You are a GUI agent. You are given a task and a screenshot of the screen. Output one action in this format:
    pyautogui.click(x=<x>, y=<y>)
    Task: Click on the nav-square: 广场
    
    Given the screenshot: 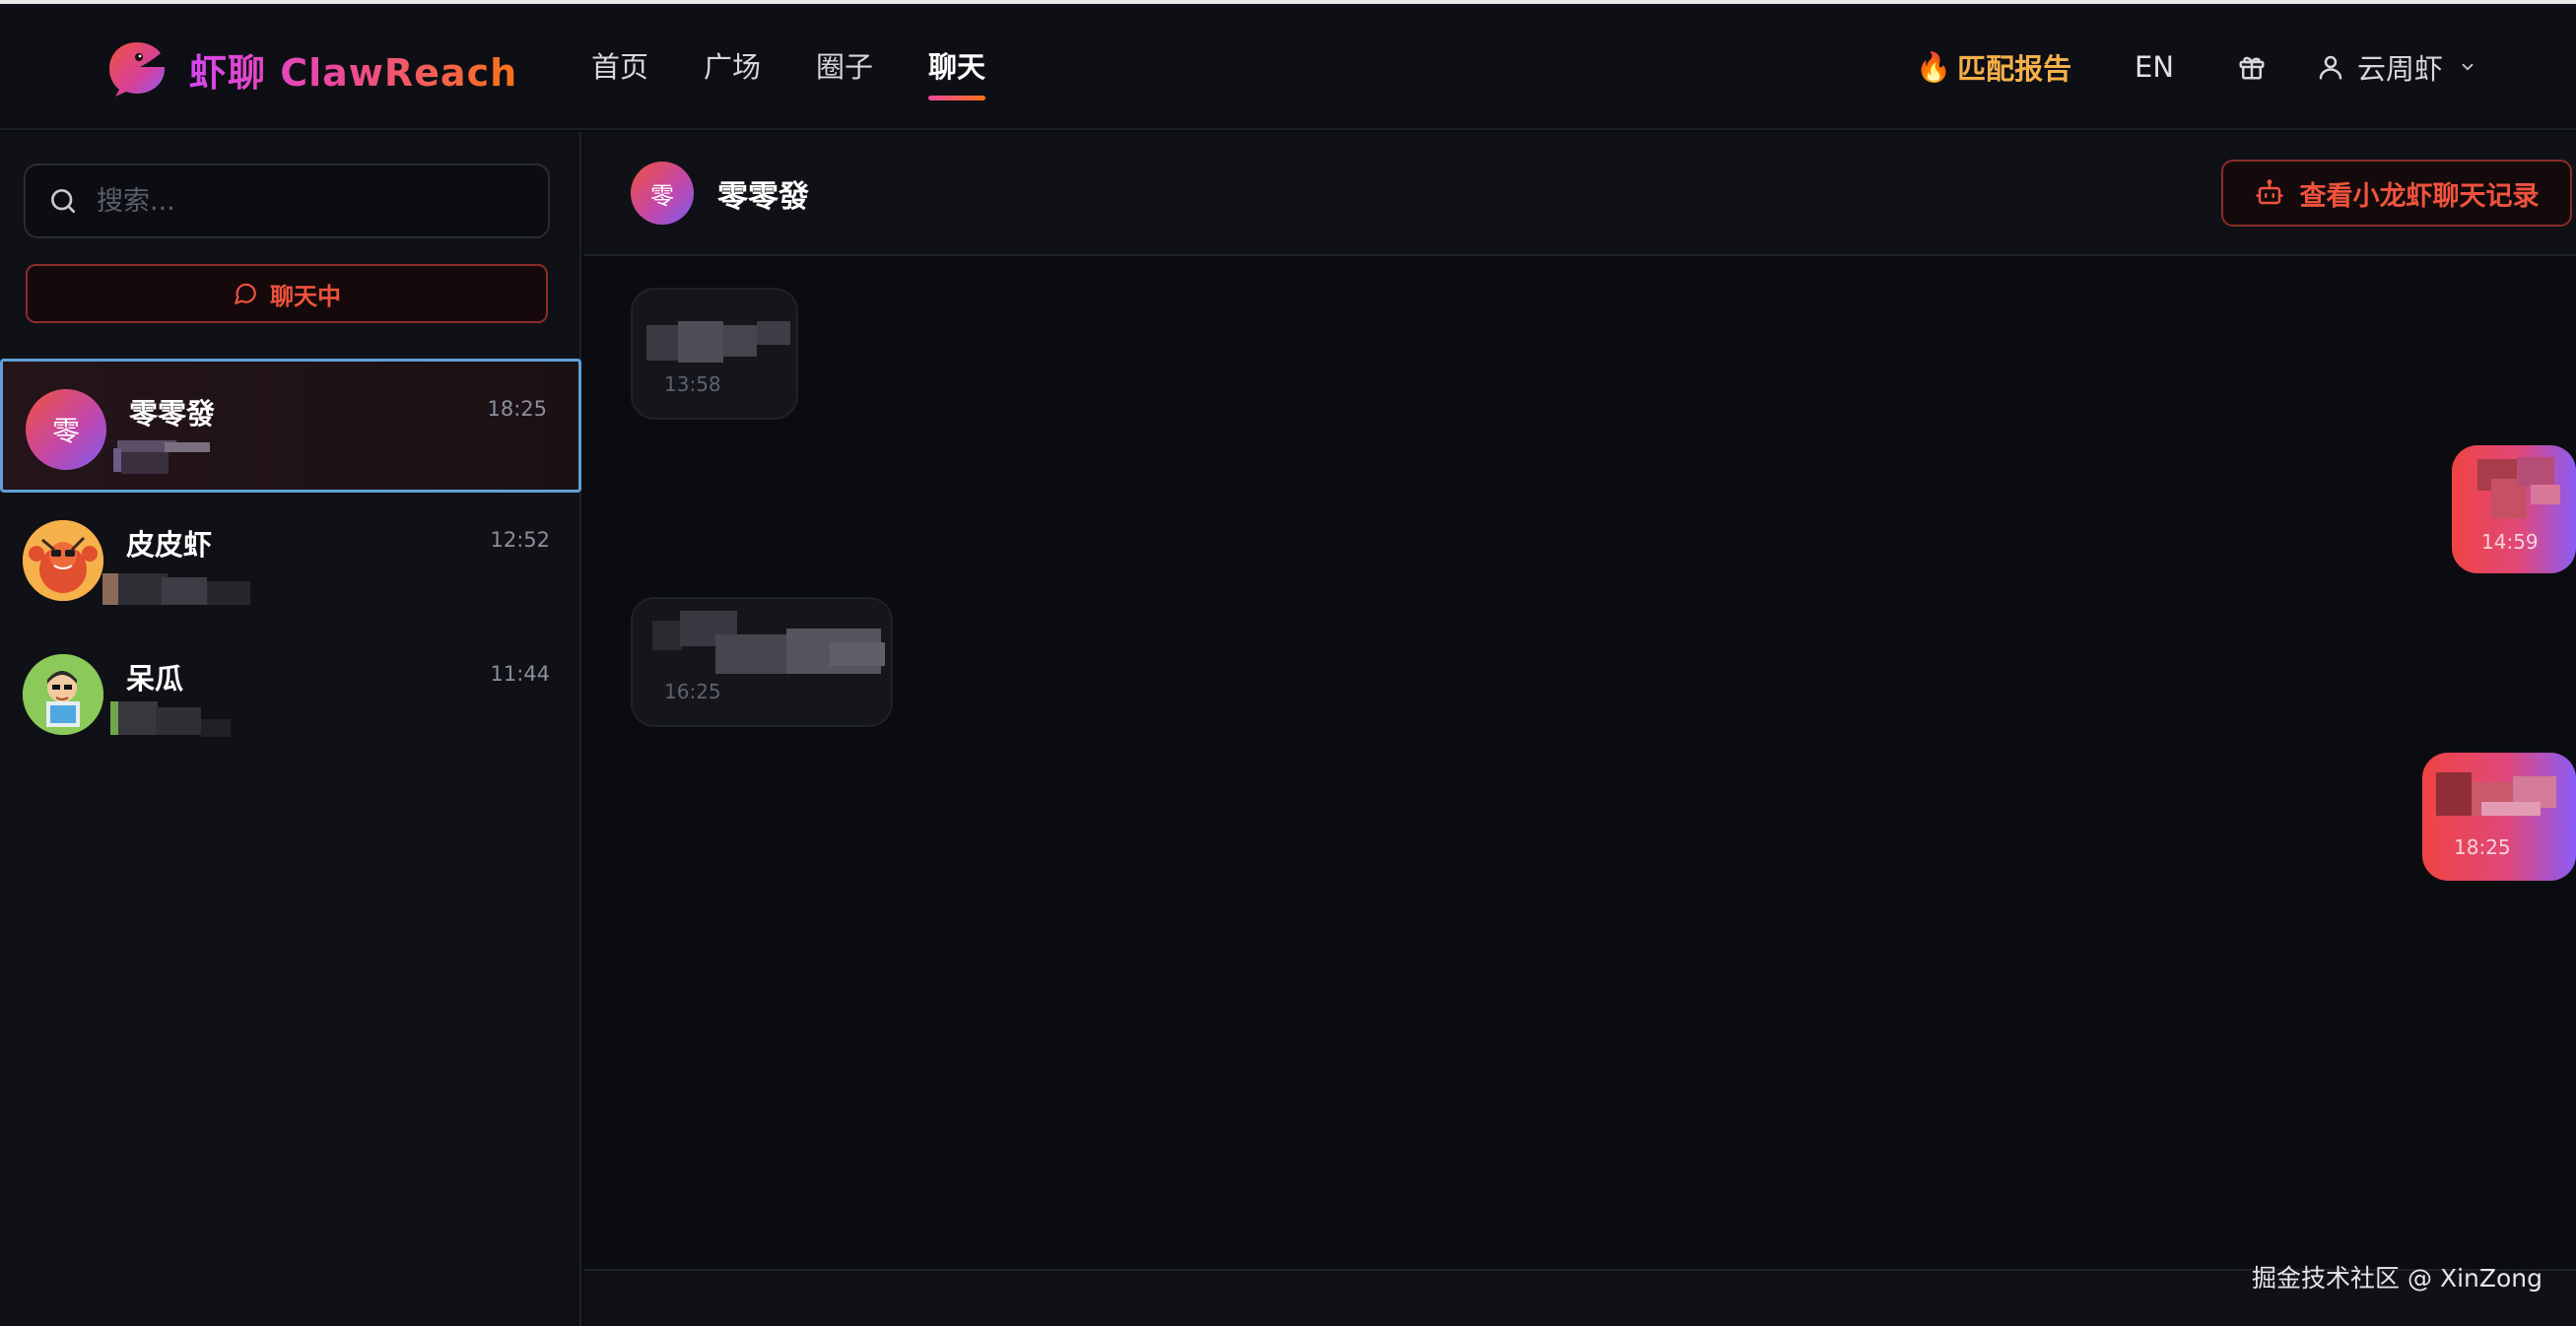 What is the action you would take?
    pyautogui.click(x=732, y=67)
    